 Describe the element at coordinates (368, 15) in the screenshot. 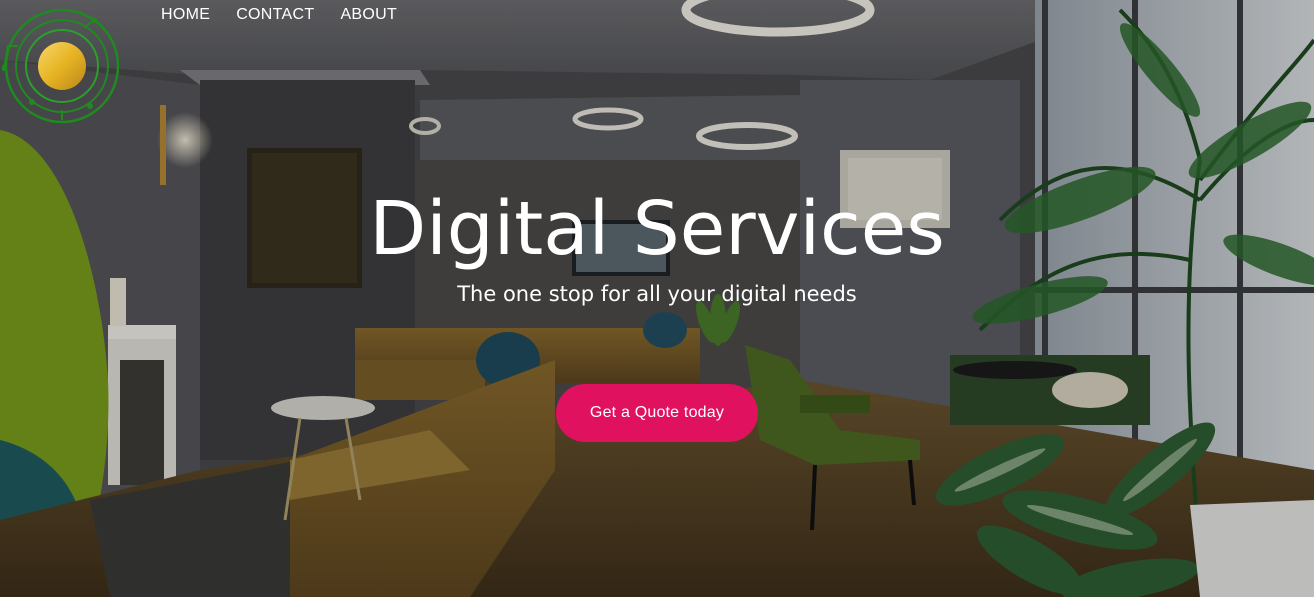

I see `nav-link-about: ABOUT` at that location.